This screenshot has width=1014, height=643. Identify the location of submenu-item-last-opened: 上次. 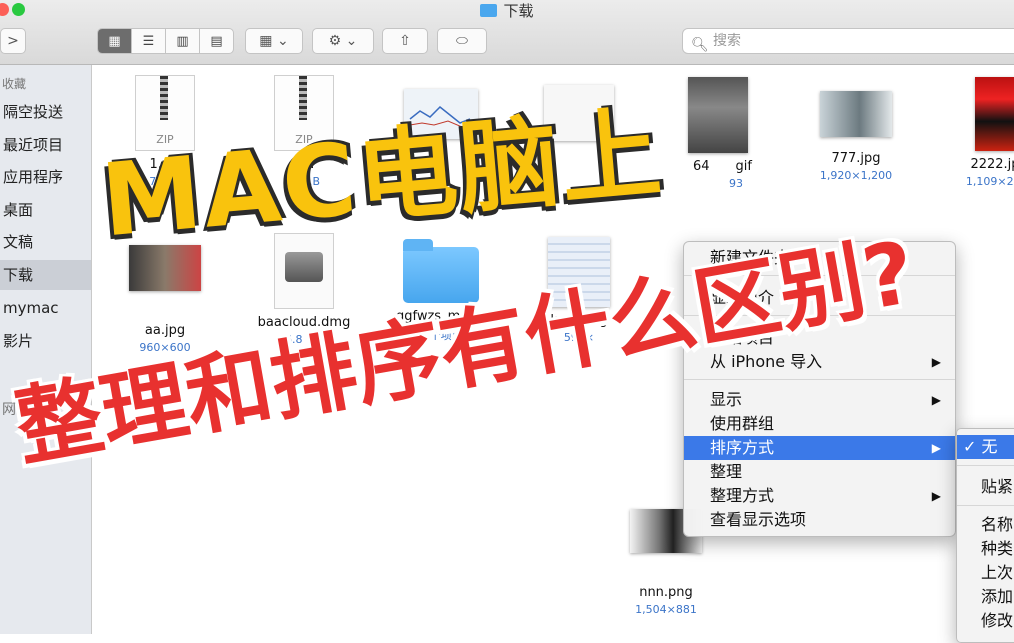
(985, 573).